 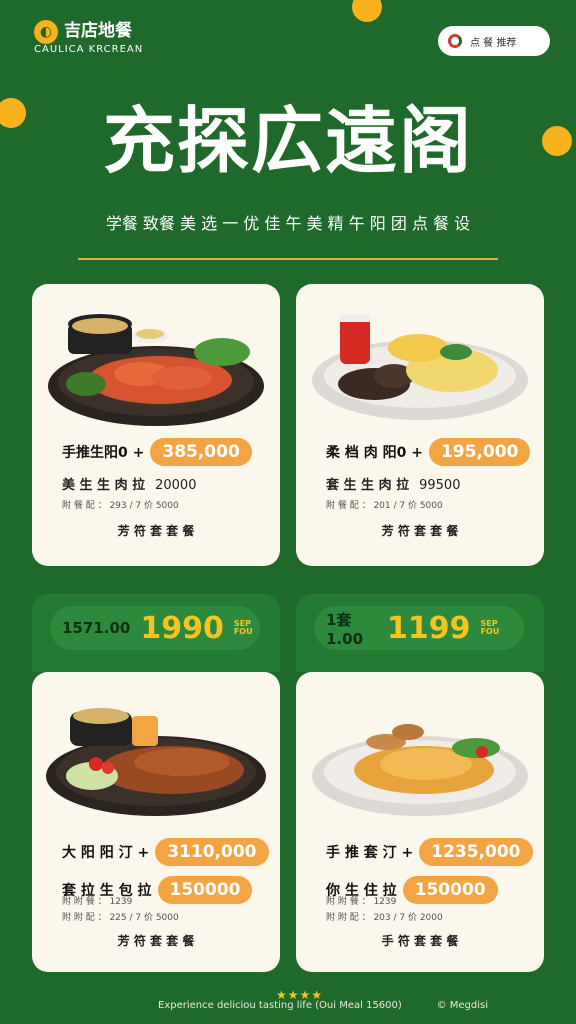 What do you see at coordinates (89, 49) in the screenshot?
I see `brand-subtitle: CAULICA KRCREAN` at bounding box center [89, 49].